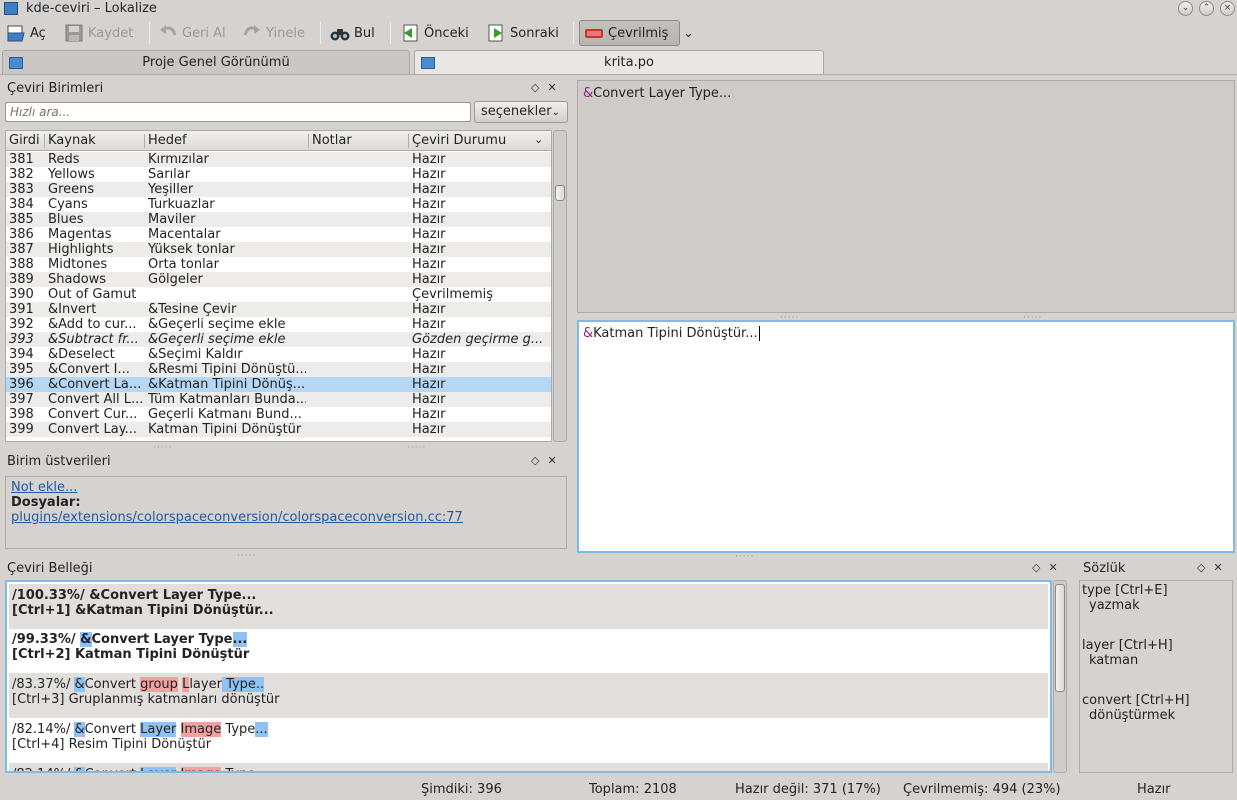 This screenshot has height=800, width=1237. What do you see at coordinates (98, 33) in the screenshot?
I see `save-button: Kaydet` at bounding box center [98, 33].